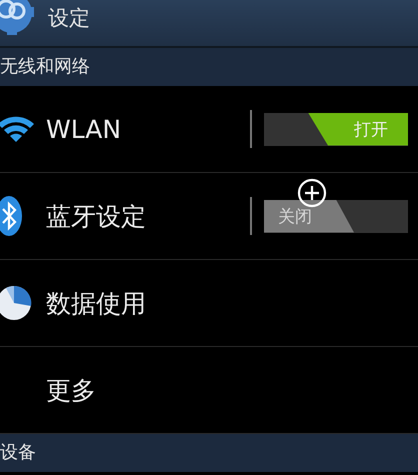 Image resolution: width=418 pixels, height=475 pixels. What do you see at coordinates (96, 304) in the screenshot?
I see `row-label: 数据使用` at bounding box center [96, 304].